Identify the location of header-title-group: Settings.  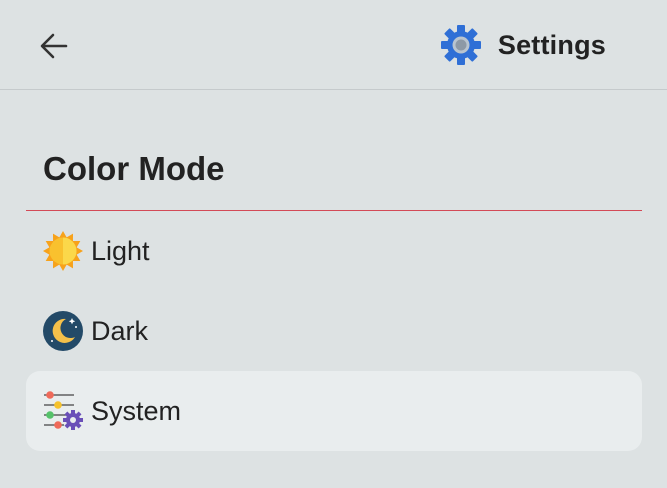
(523, 45).